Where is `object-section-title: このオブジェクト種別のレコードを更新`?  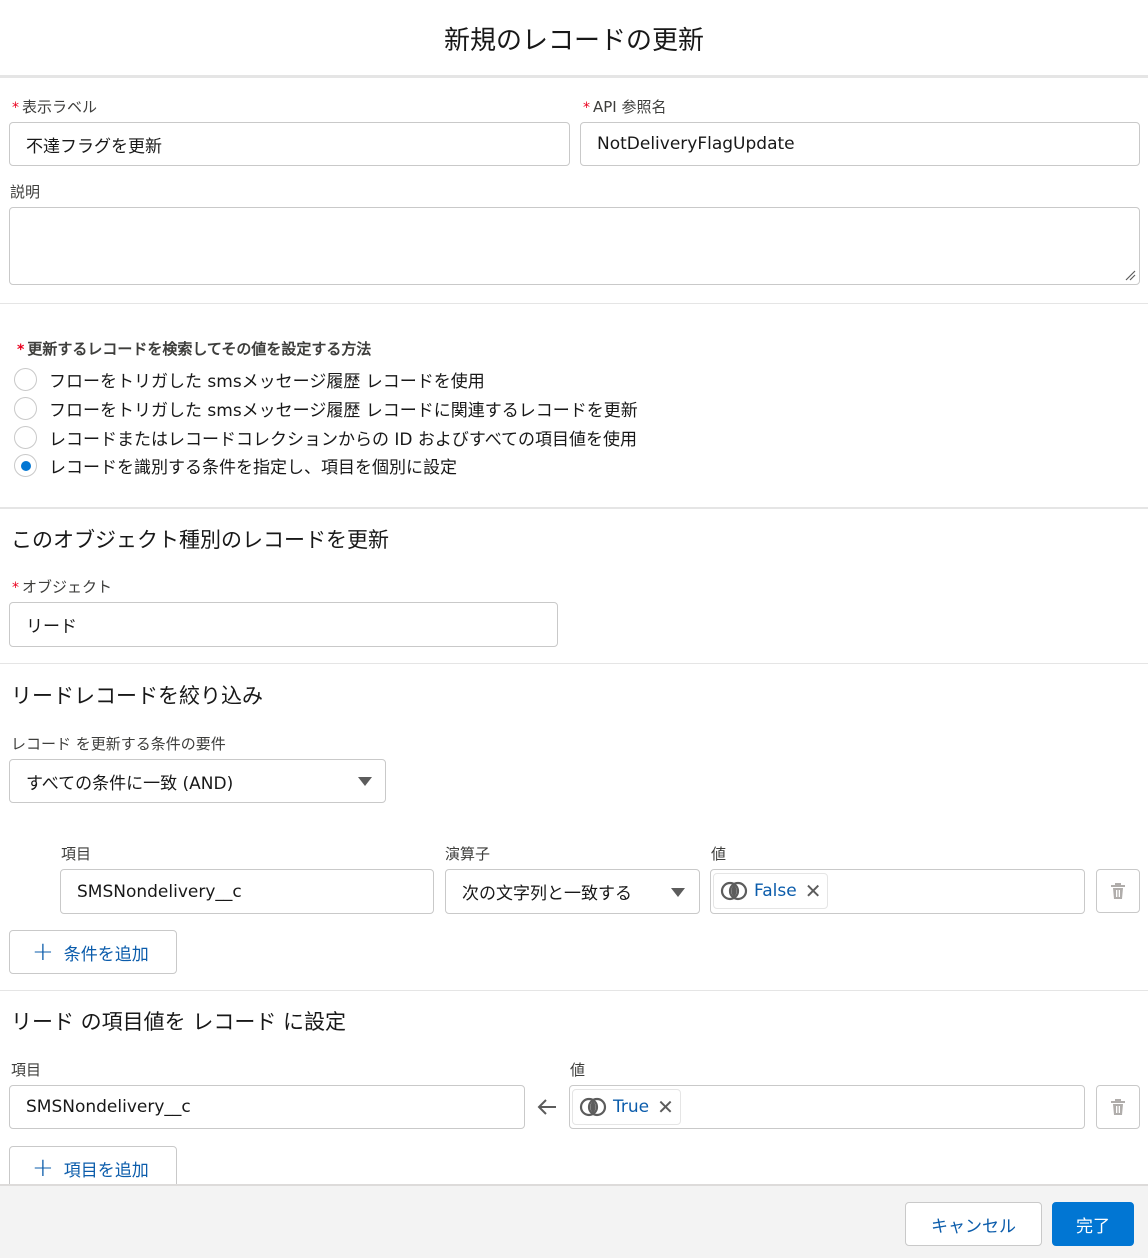
object-section-title: このオブジェクト種別のレコードを更新 is located at coordinates (200, 540).